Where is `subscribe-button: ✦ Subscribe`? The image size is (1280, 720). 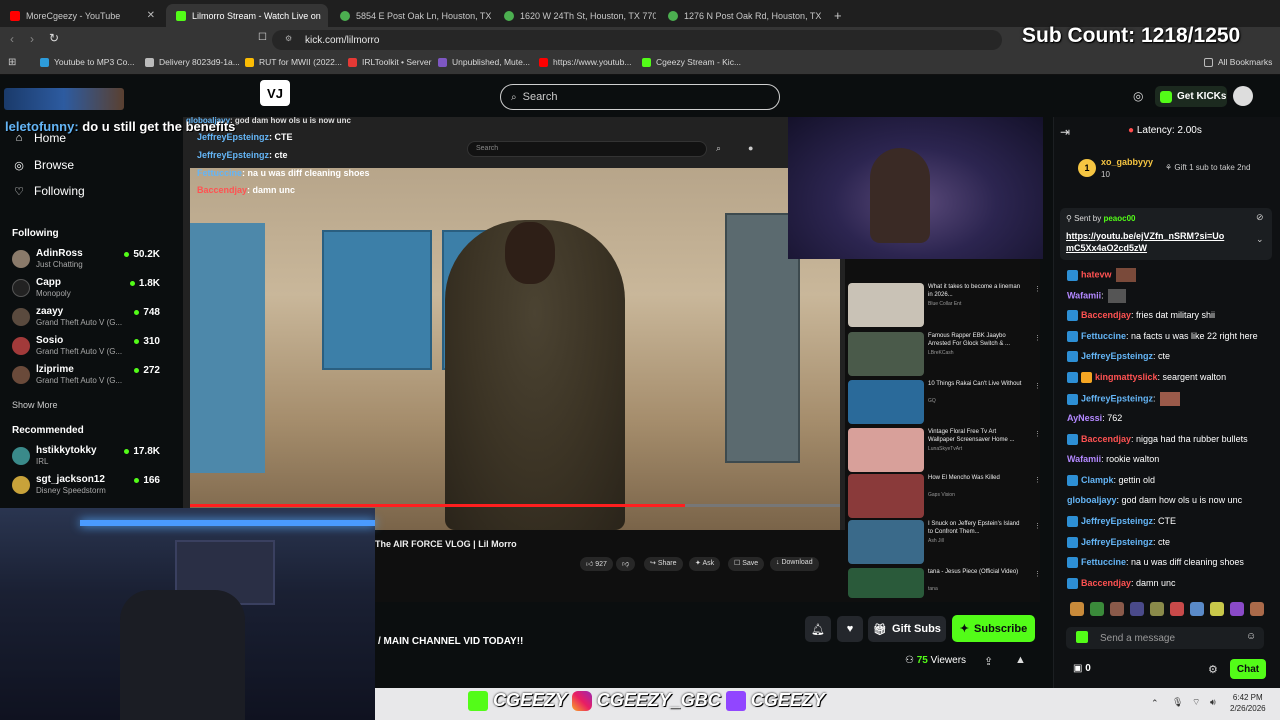 subscribe-button: ✦ Subscribe is located at coordinates (993, 628).